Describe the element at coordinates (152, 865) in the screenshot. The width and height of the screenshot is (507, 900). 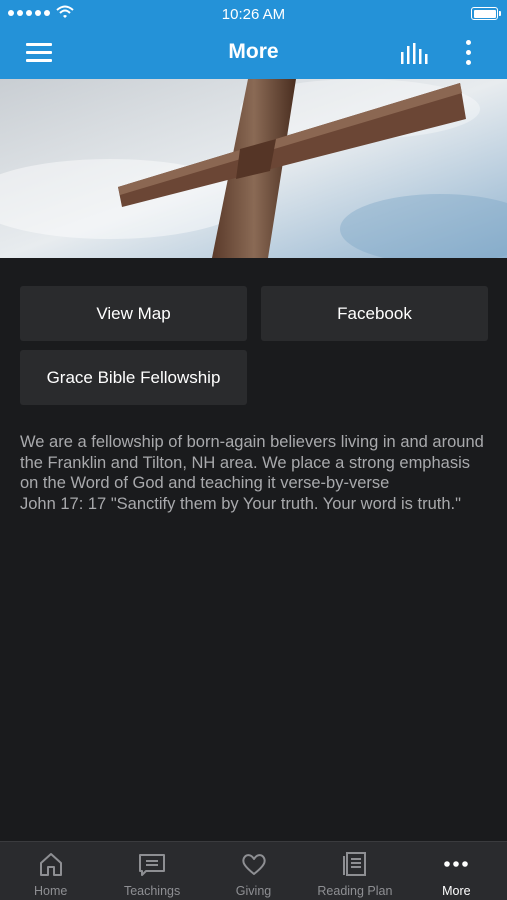
I see `message-icon` at that location.